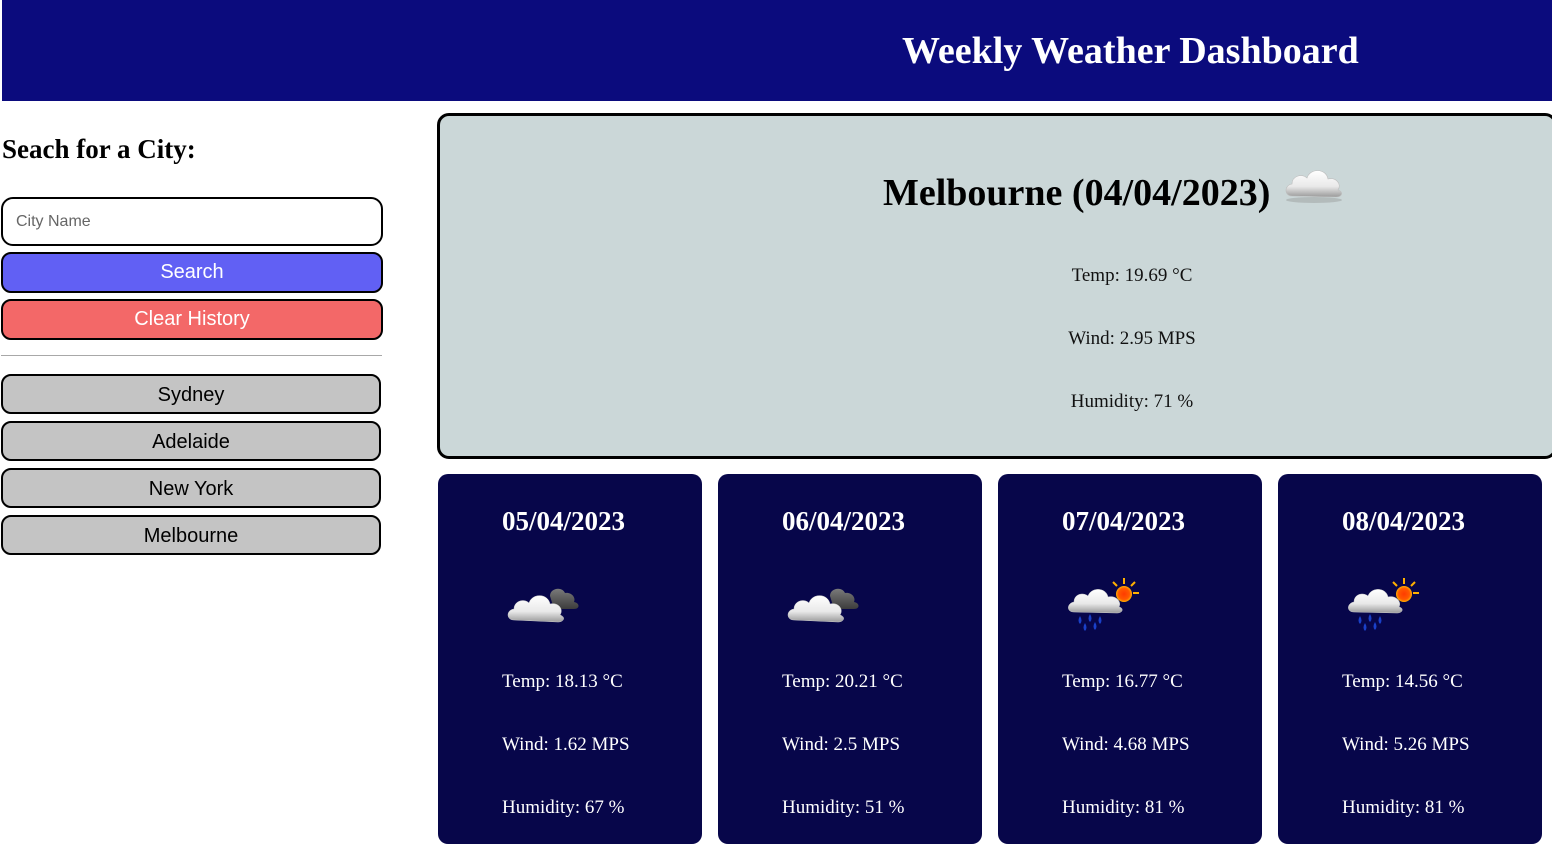 This screenshot has width=1552, height=864. Describe the element at coordinates (192, 319) in the screenshot. I see `clear-history-button: Clear History` at that location.